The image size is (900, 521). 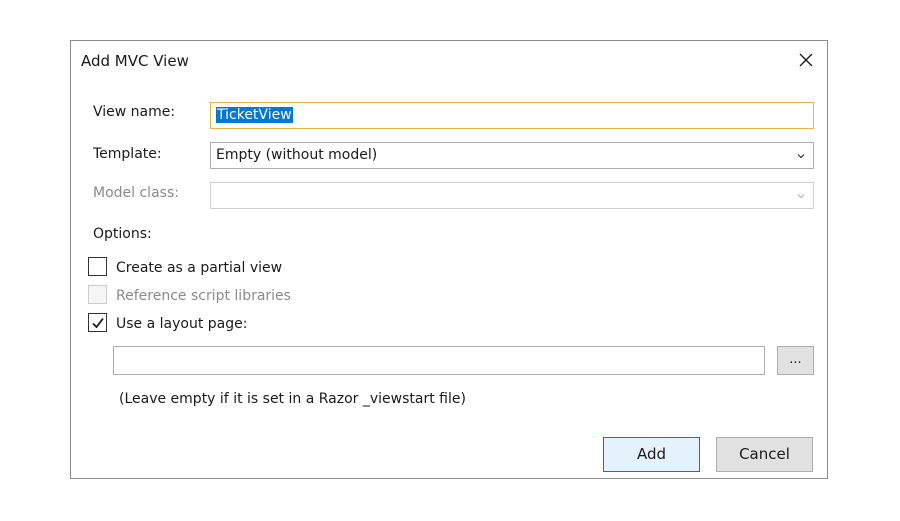 What do you see at coordinates (764, 454) in the screenshot?
I see `cancel-button: Cancel` at bounding box center [764, 454].